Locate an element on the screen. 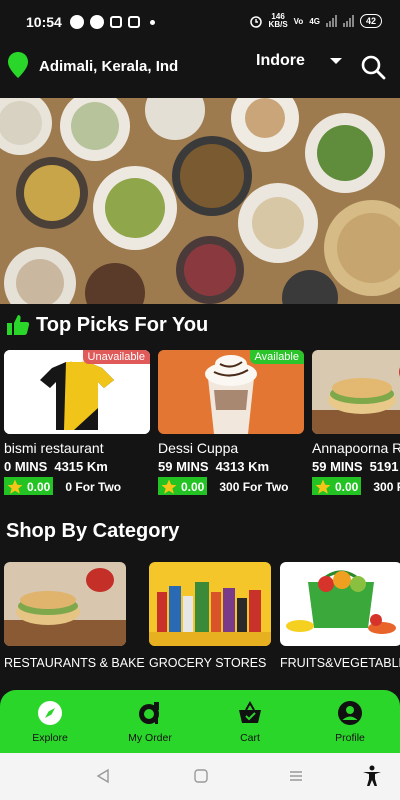 The image size is (400, 800). alarm-icon is located at coordinates (255, 22).